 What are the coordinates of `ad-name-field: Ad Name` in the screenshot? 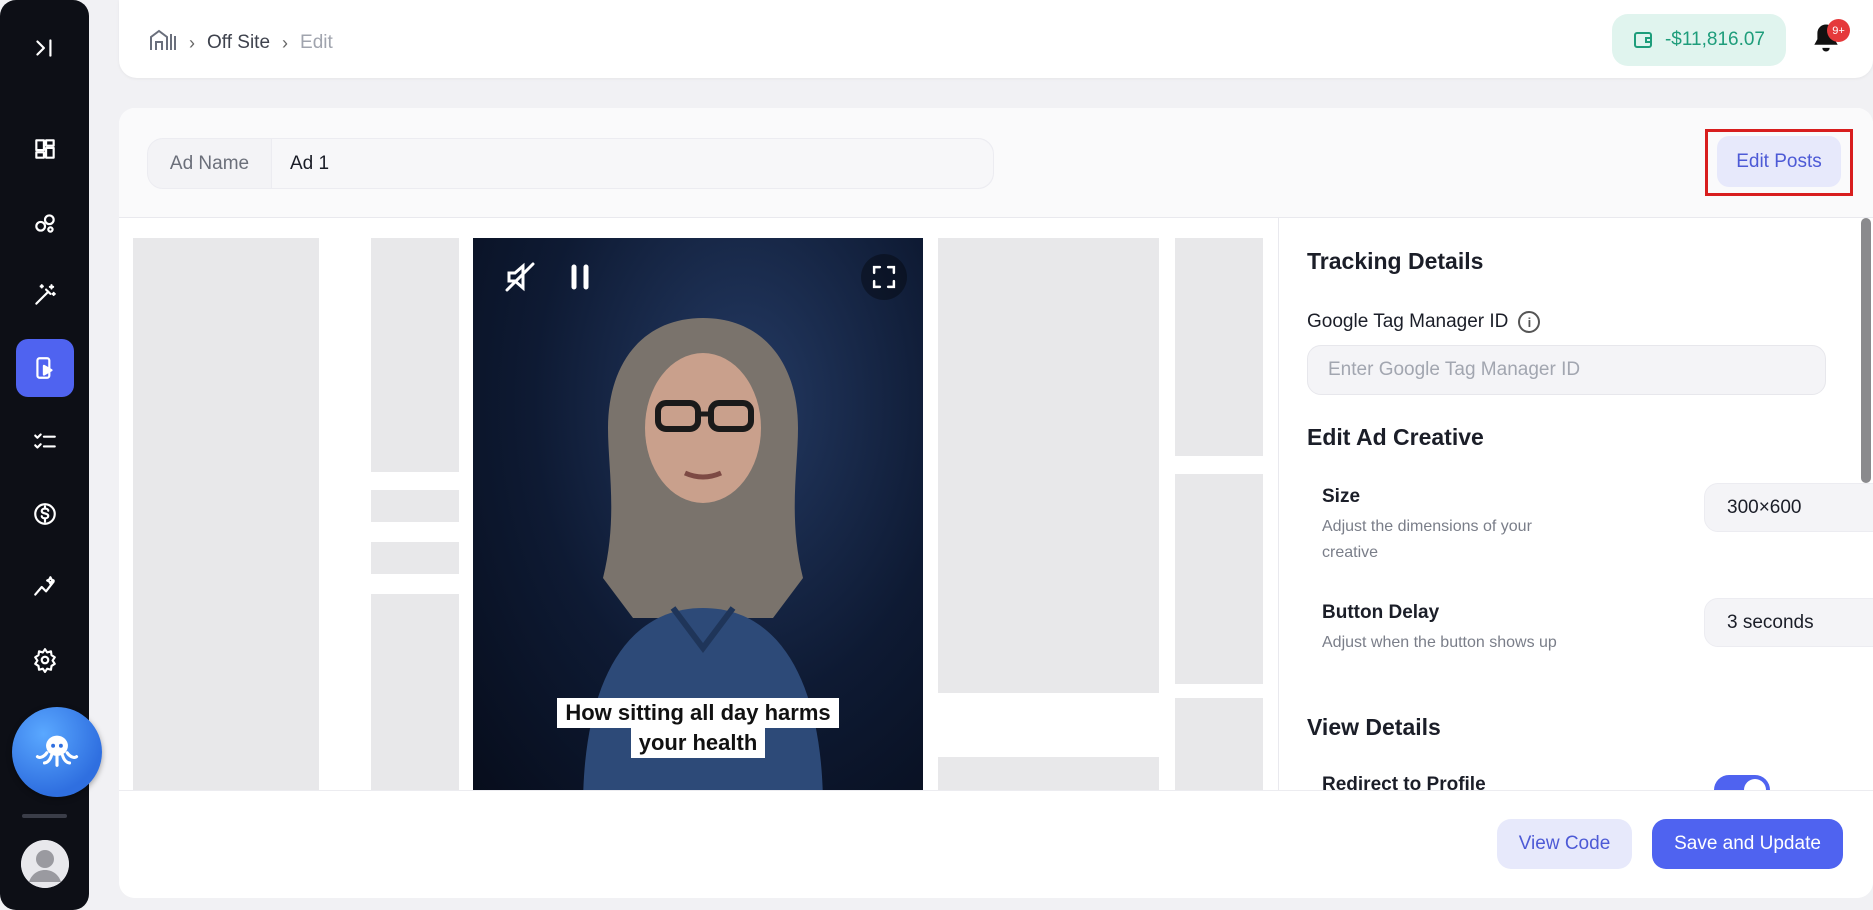 It's located at (570, 163).